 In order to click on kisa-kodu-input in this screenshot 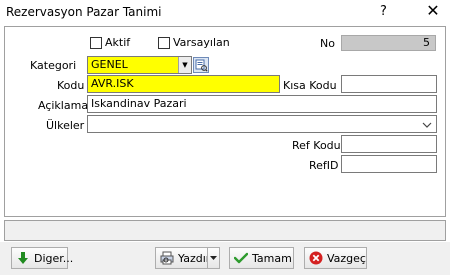, I will do `click(389, 84)`.